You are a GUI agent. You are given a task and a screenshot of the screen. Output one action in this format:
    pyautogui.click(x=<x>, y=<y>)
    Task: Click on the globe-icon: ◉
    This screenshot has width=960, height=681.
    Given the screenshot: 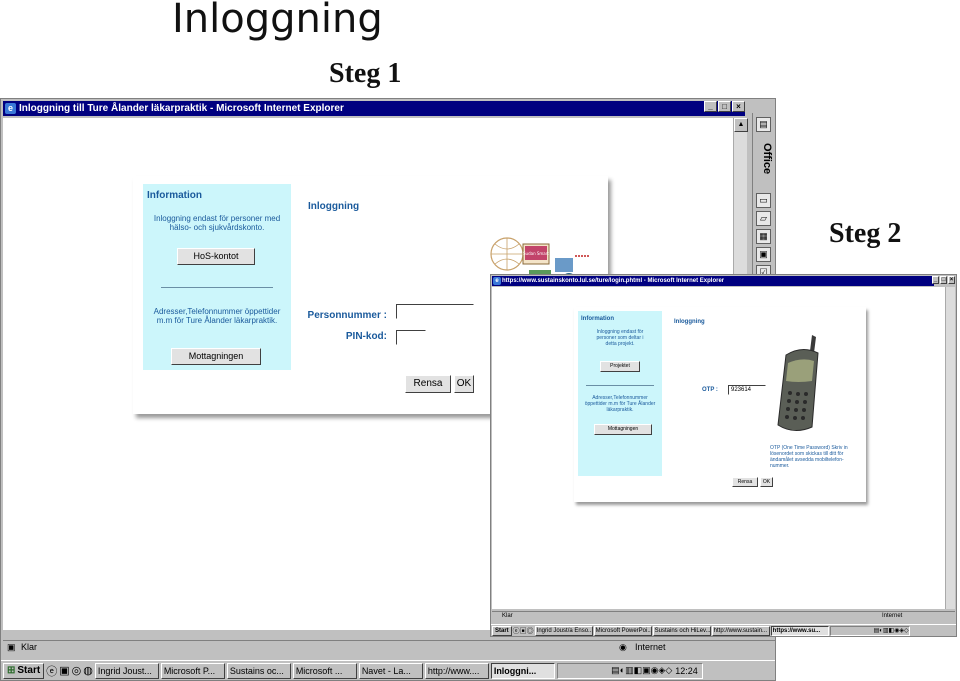 What is the action you would take?
    pyautogui.click(x=623, y=647)
    